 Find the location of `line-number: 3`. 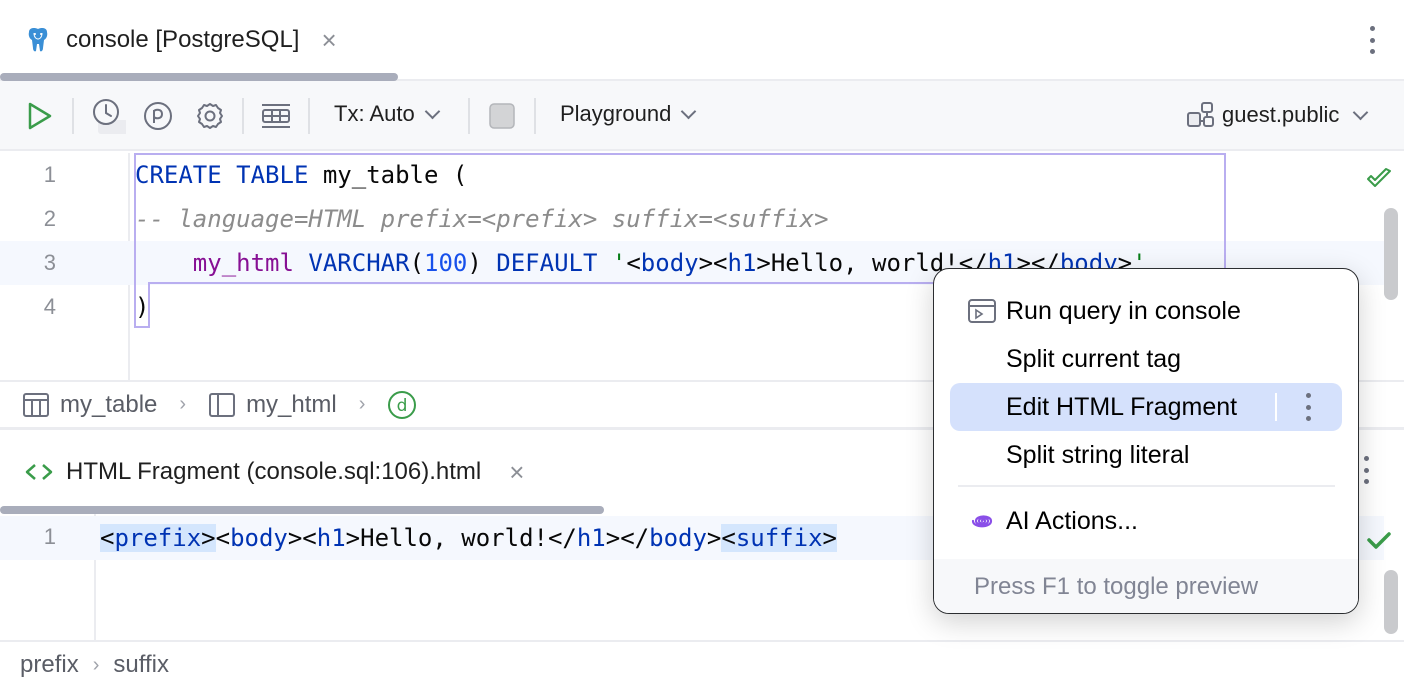

line-number: 3 is located at coordinates (49, 262).